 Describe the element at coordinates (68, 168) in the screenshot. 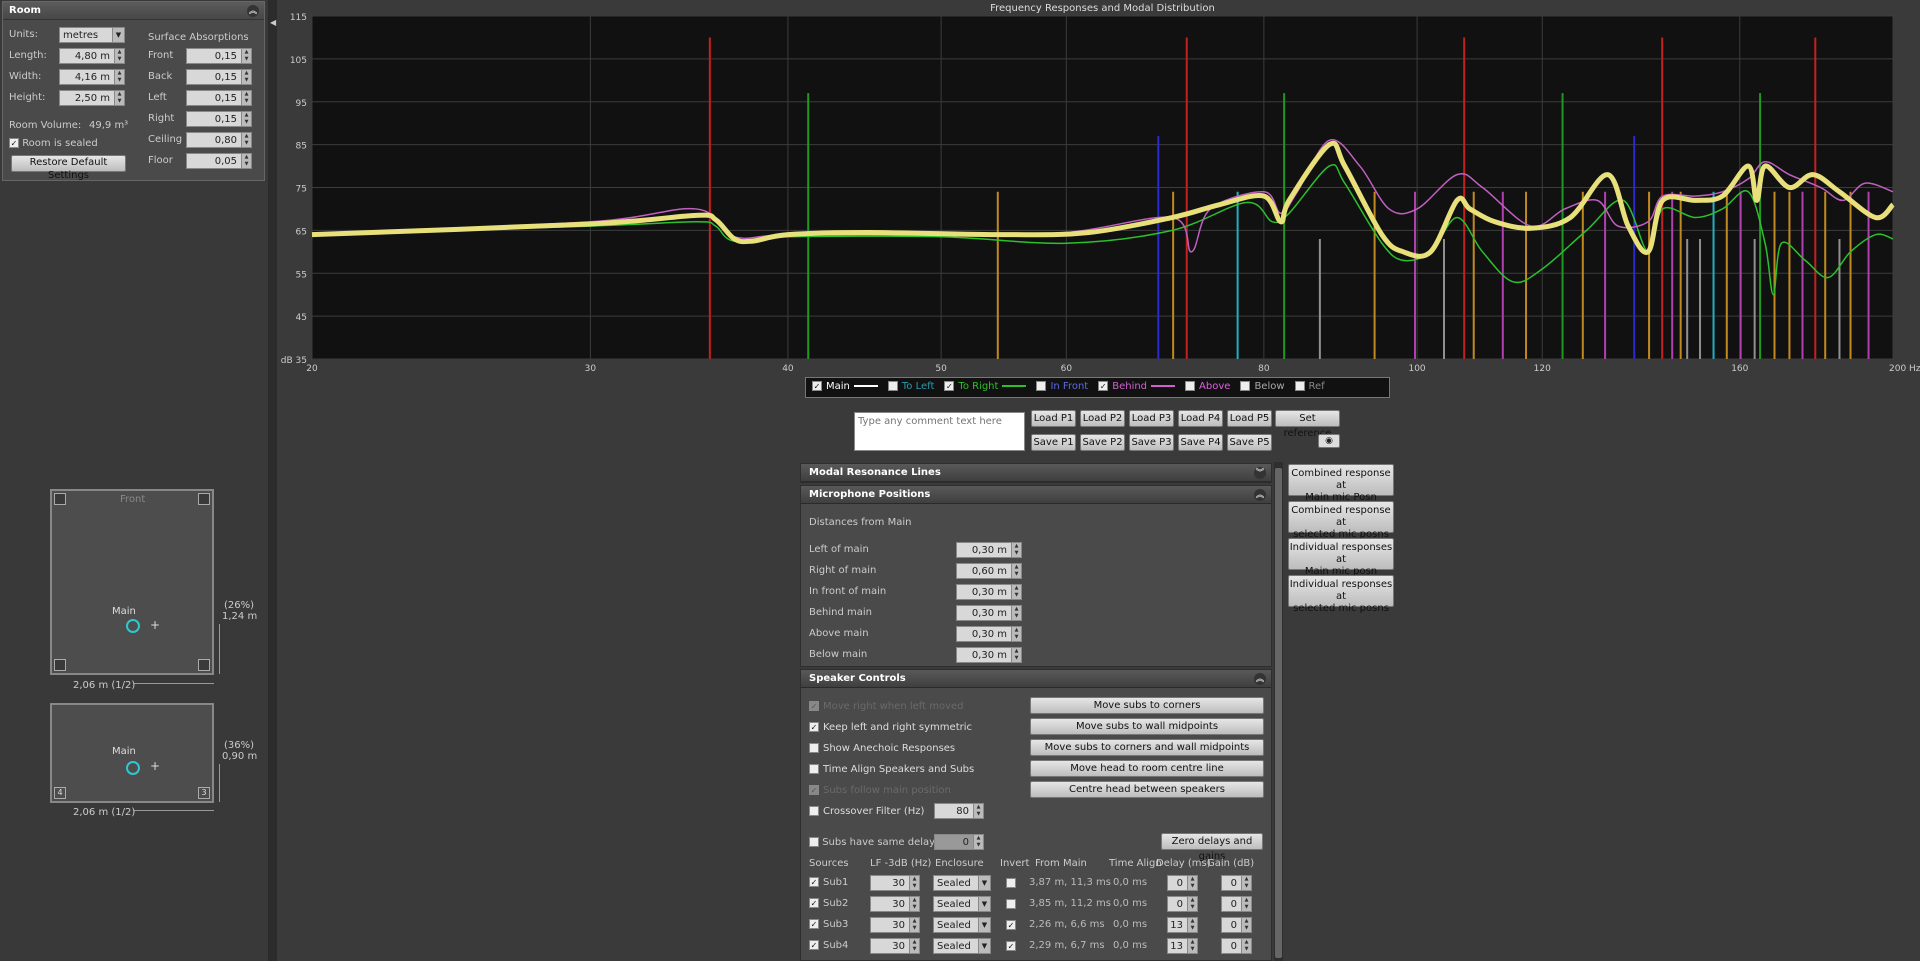

I see `restore-defaults-button: Restore Default Settings` at that location.